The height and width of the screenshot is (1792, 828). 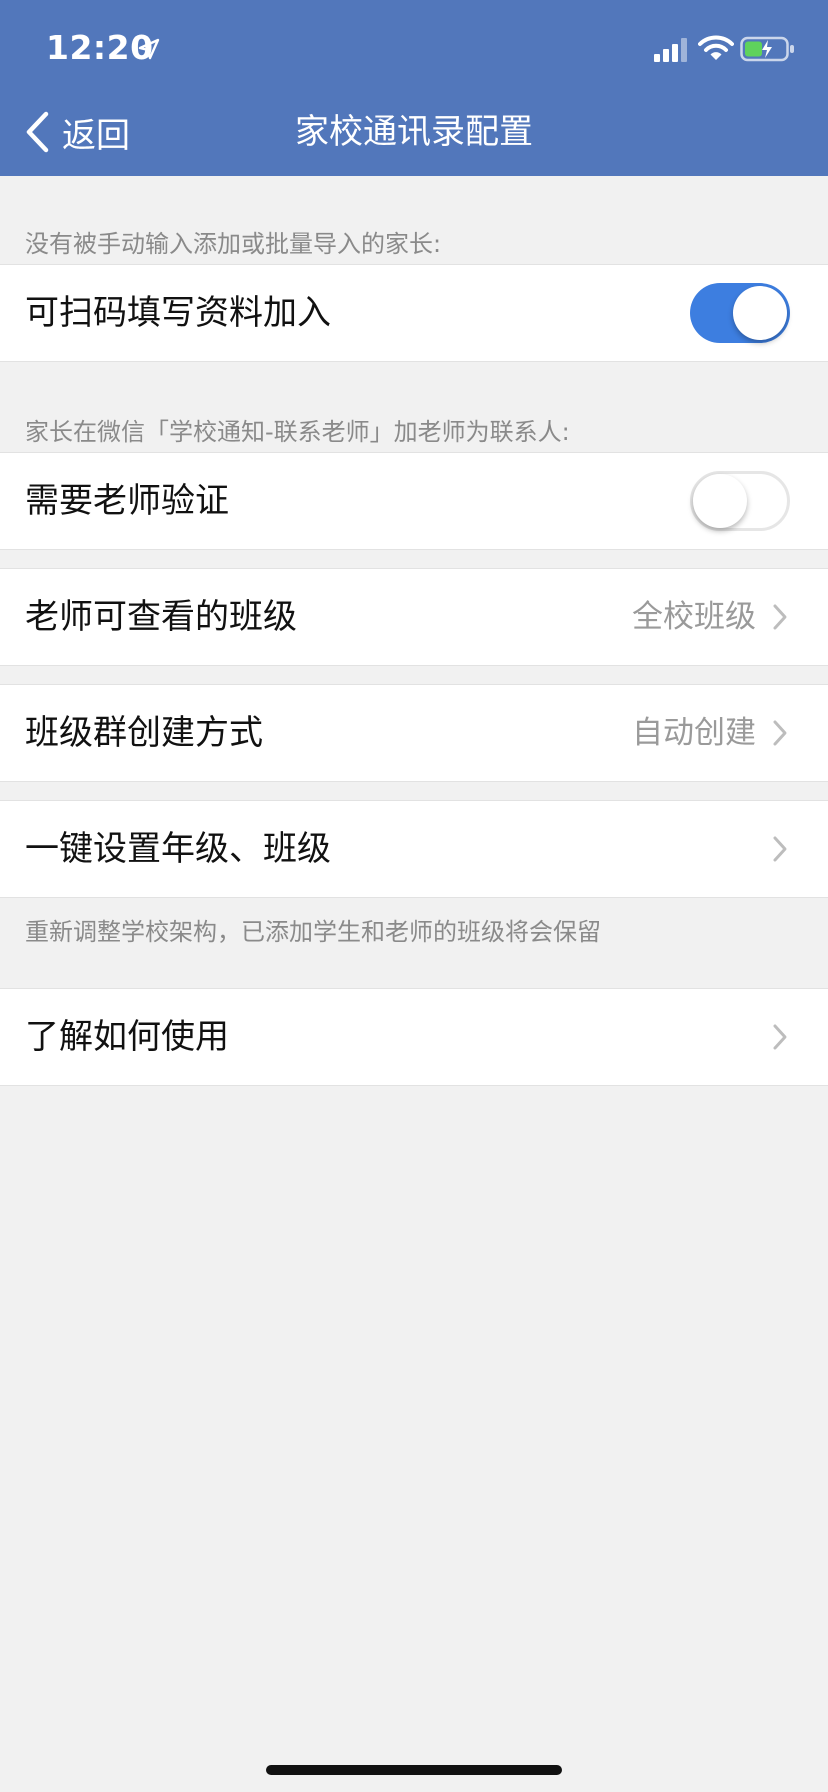 I want to click on group-creation-value: 自动创建, so click(x=694, y=733).